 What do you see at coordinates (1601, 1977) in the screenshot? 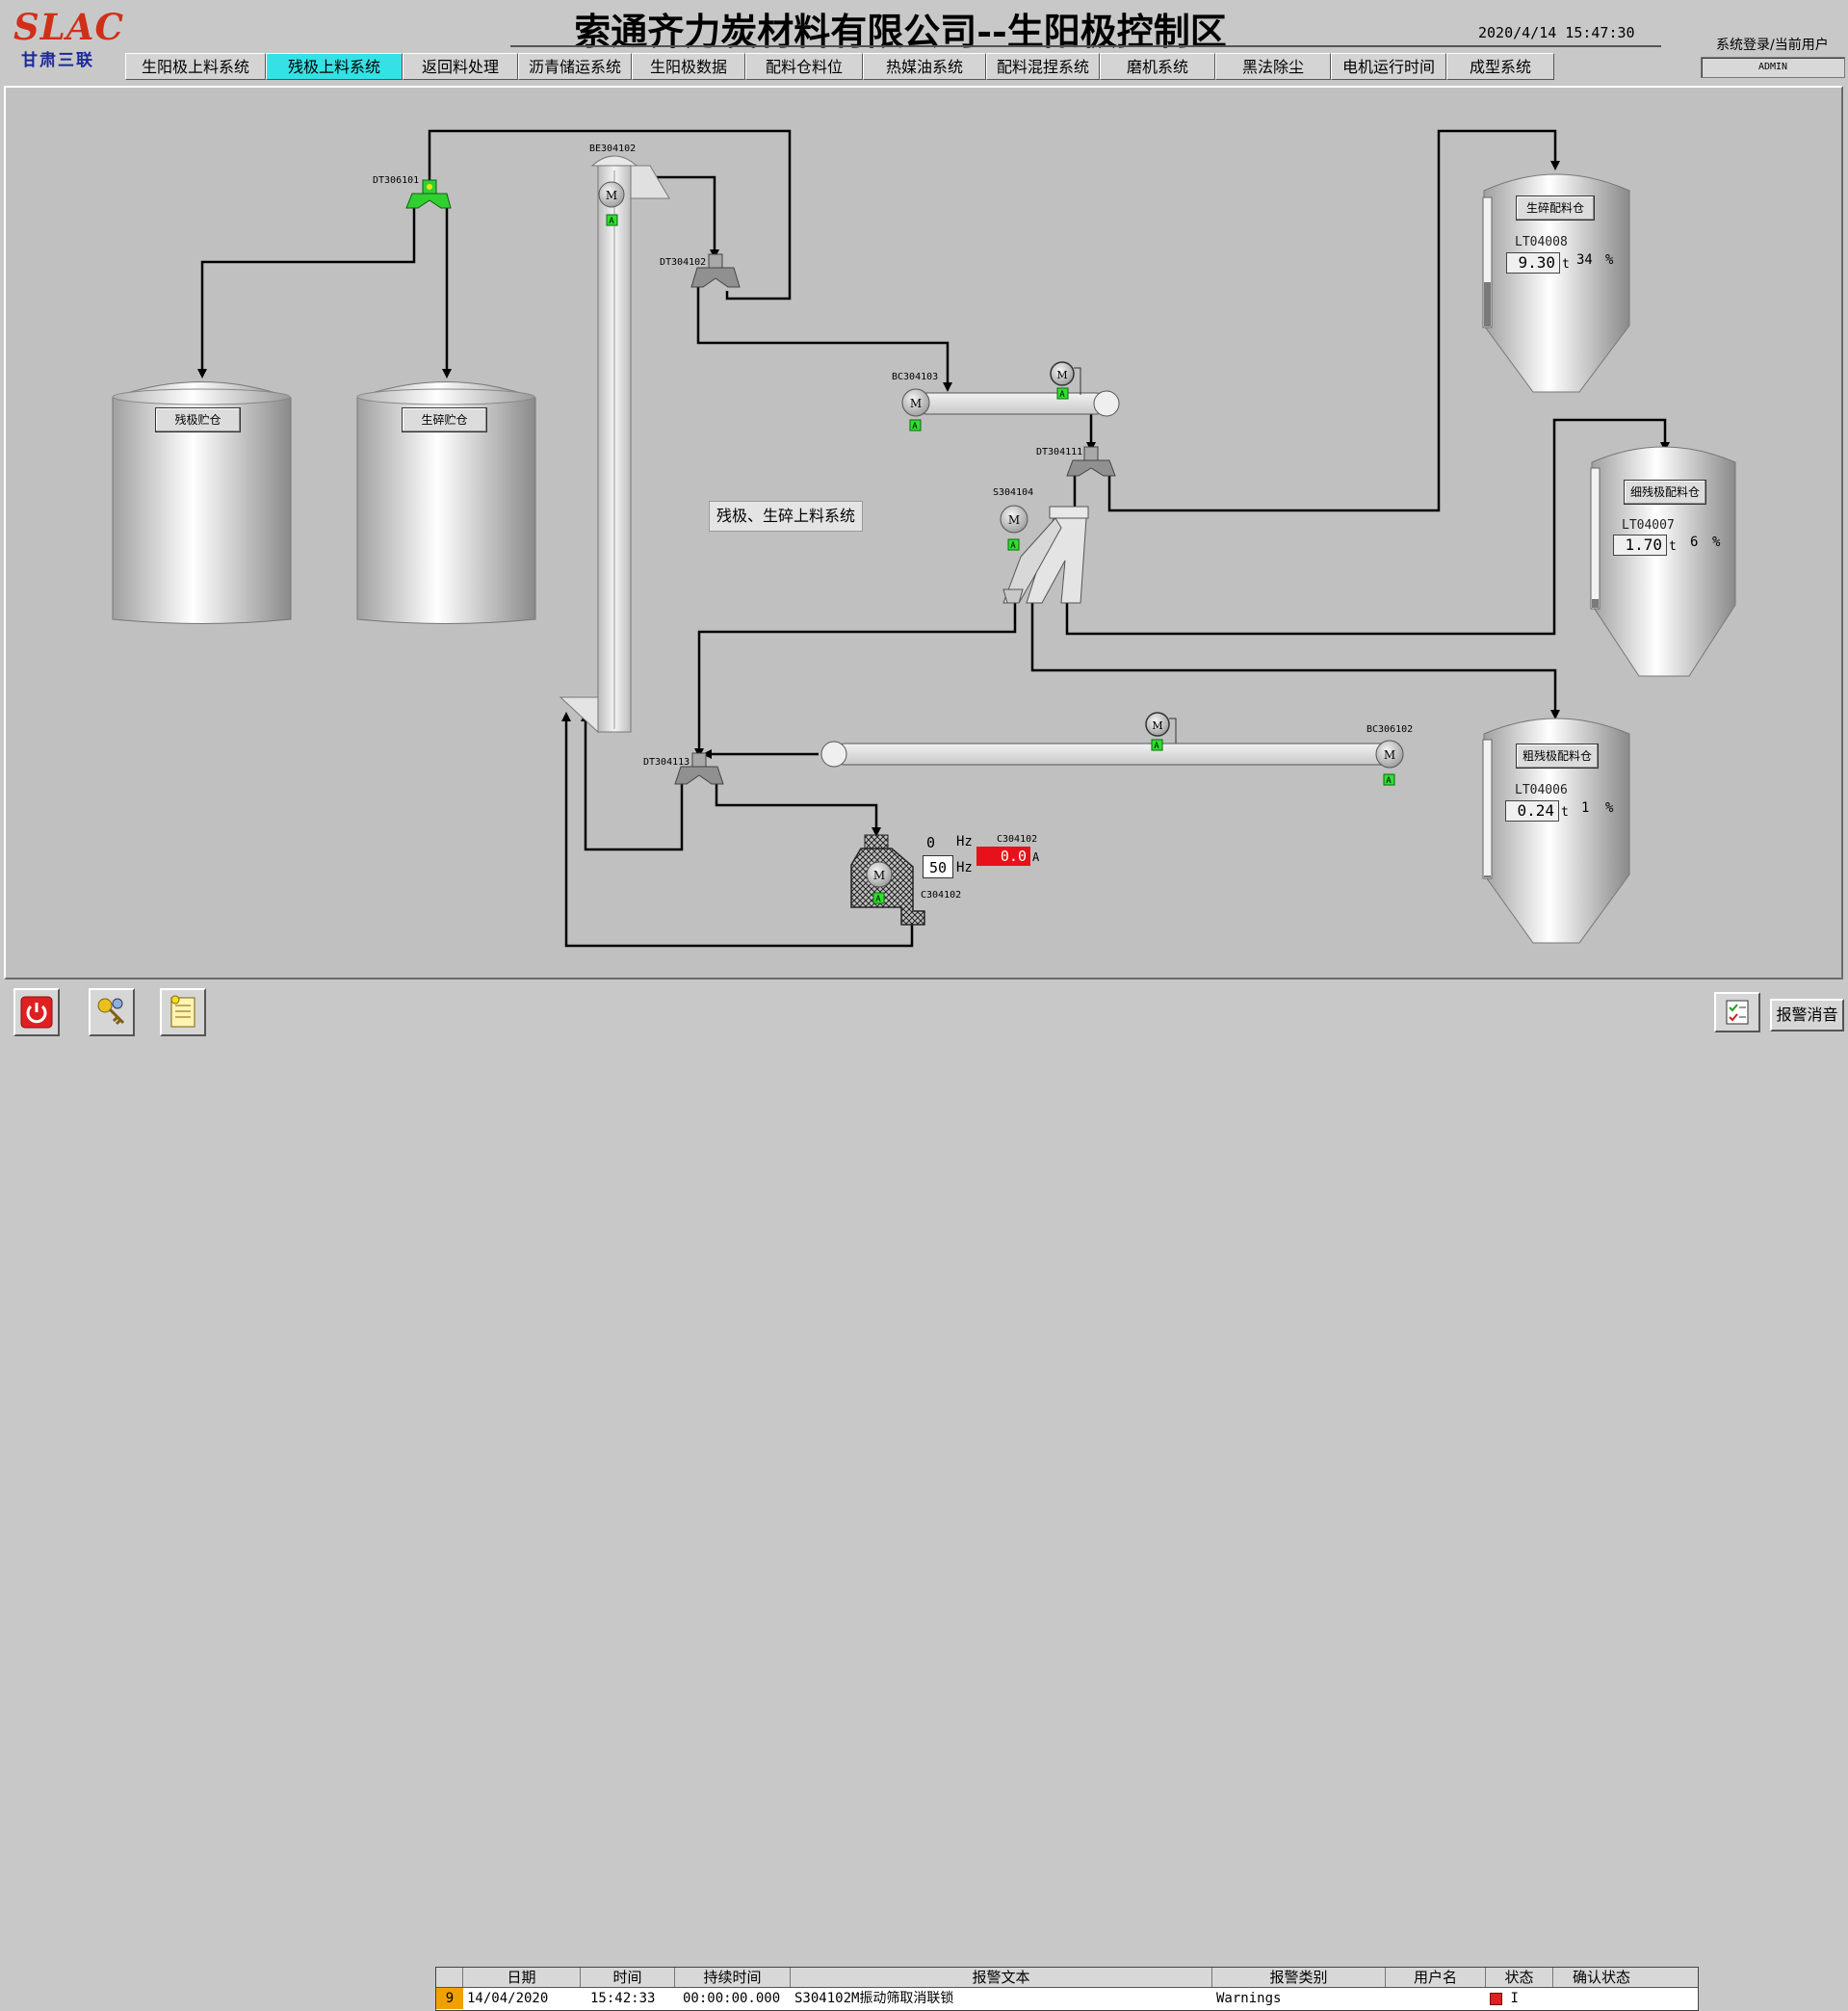
I see `alarm-header-ack: 确认状态` at bounding box center [1601, 1977].